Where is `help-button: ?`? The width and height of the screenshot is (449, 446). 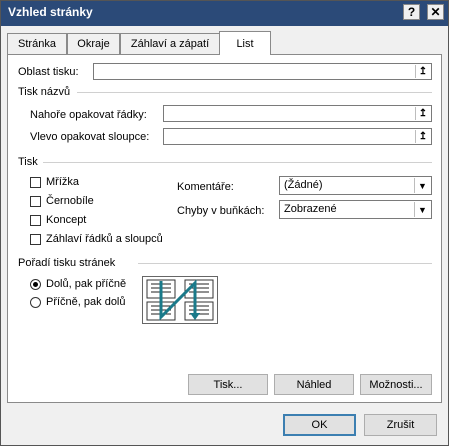
help-button: ? is located at coordinates (411, 12).